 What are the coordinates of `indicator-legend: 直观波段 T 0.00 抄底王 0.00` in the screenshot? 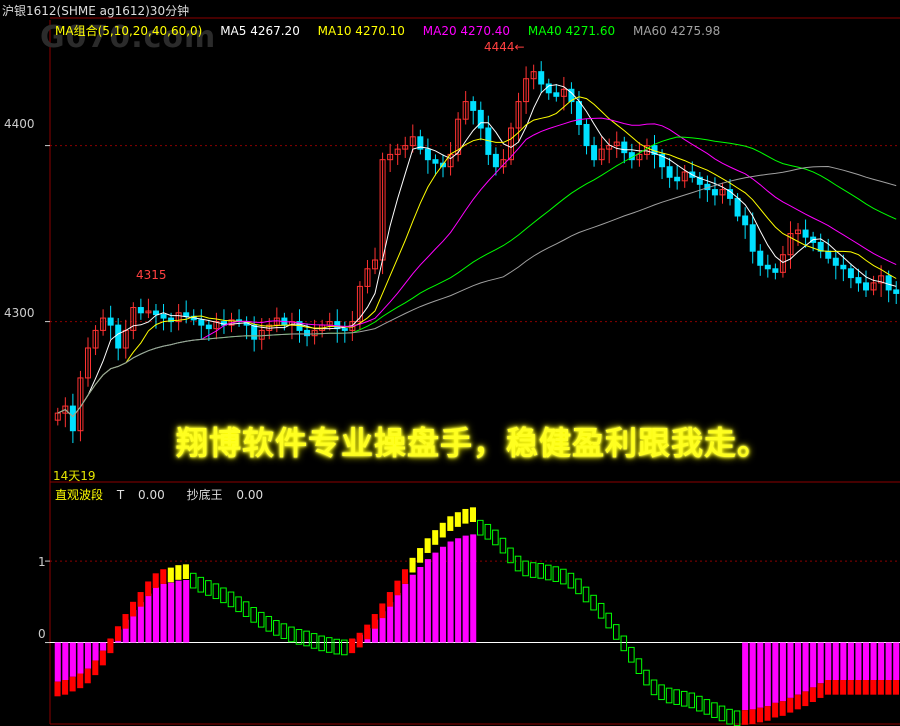 It's located at (164, 494).